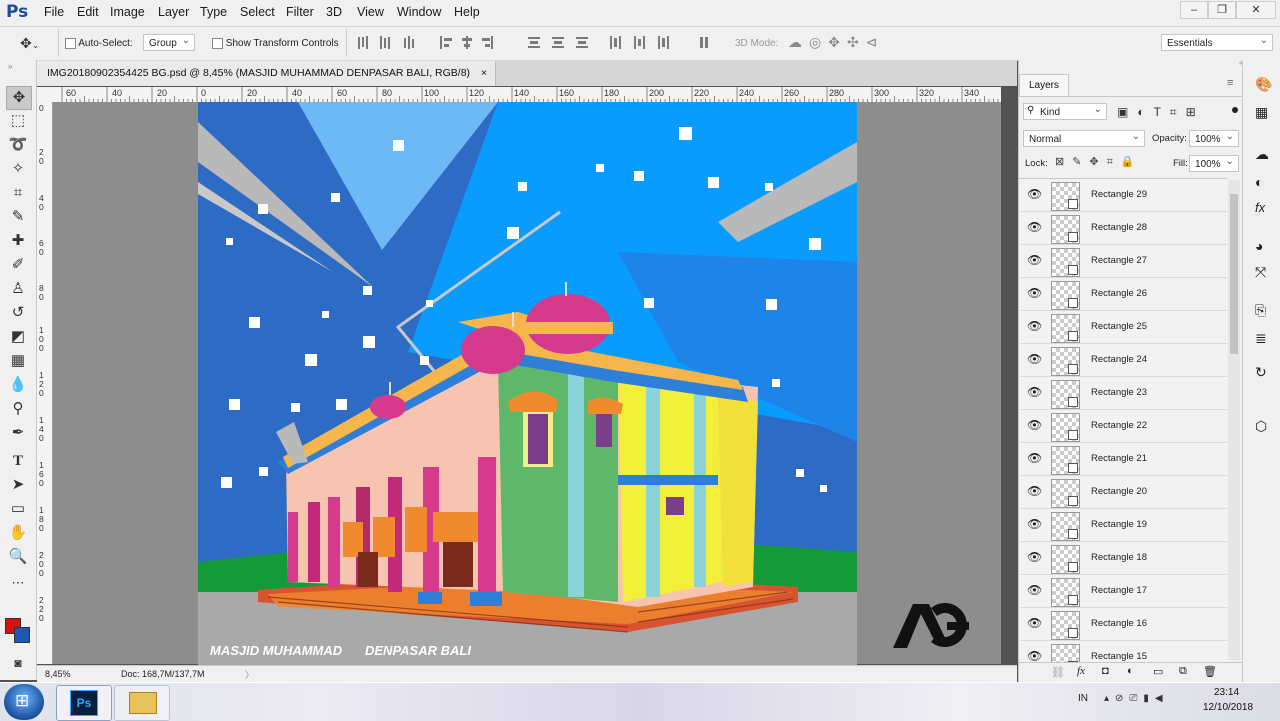  I want to click on styles-icon: fx, so click(1260, 207).